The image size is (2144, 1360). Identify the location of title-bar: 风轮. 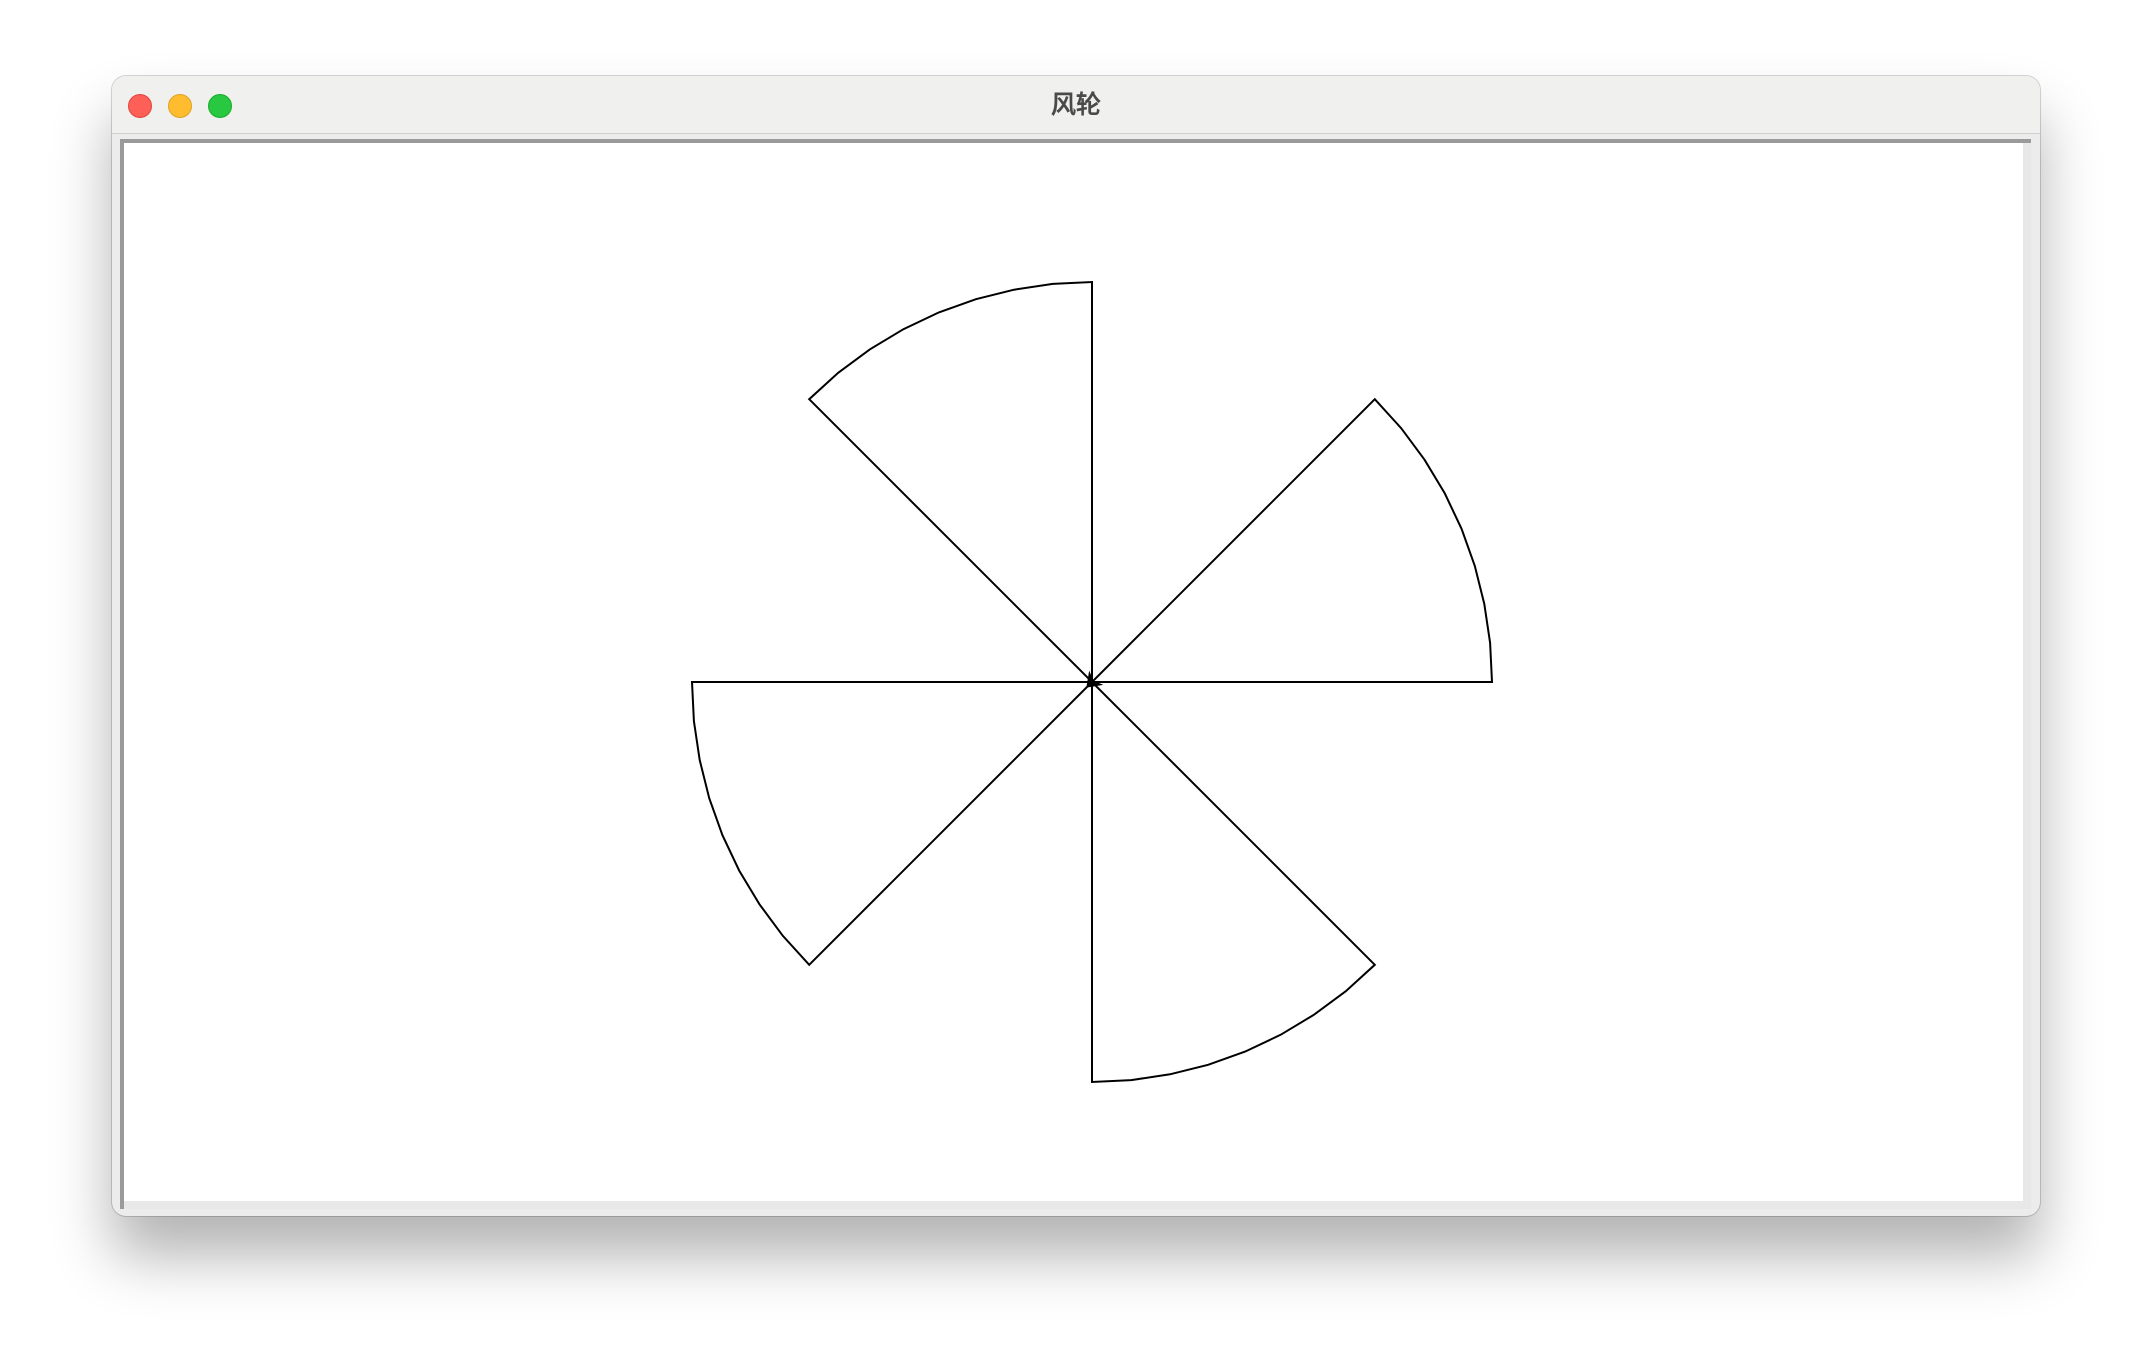
(1076, 105).